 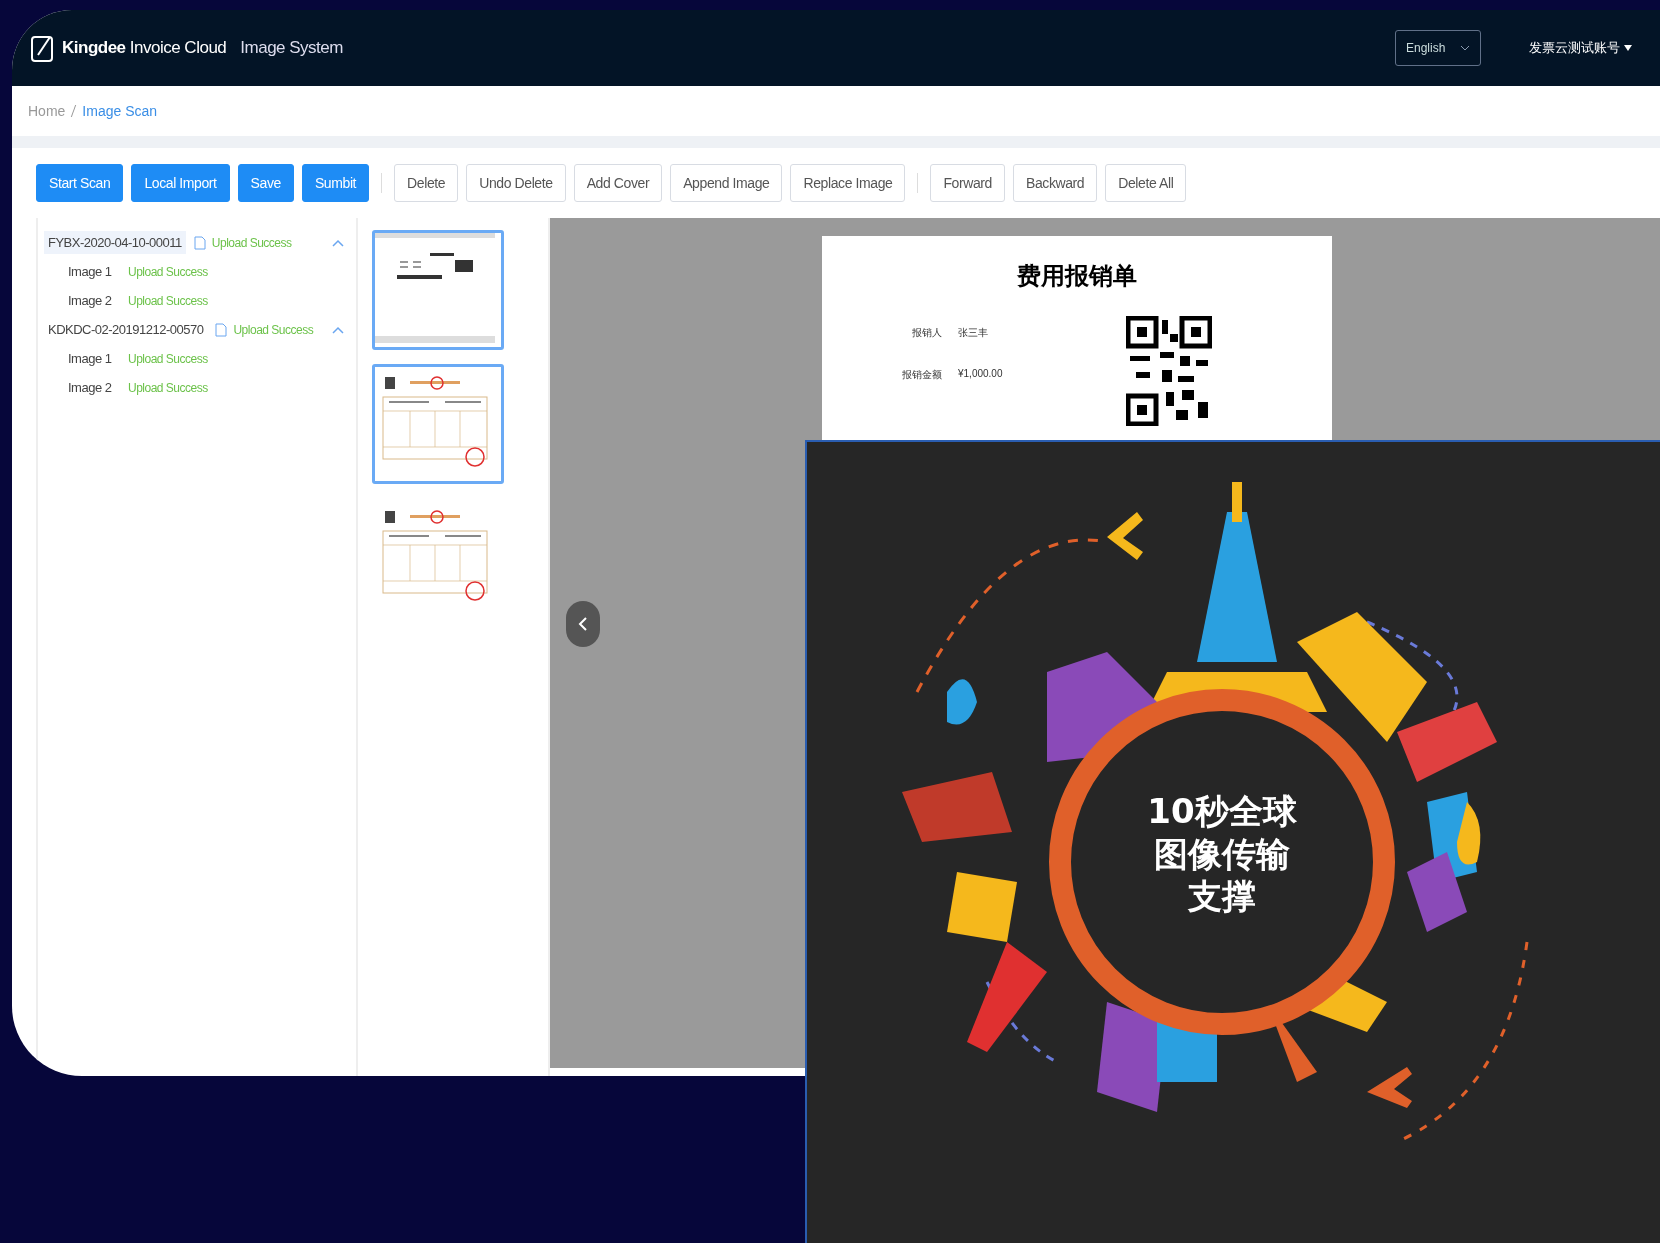 I want to click on language-select: English, so click(x=1438, y=48).